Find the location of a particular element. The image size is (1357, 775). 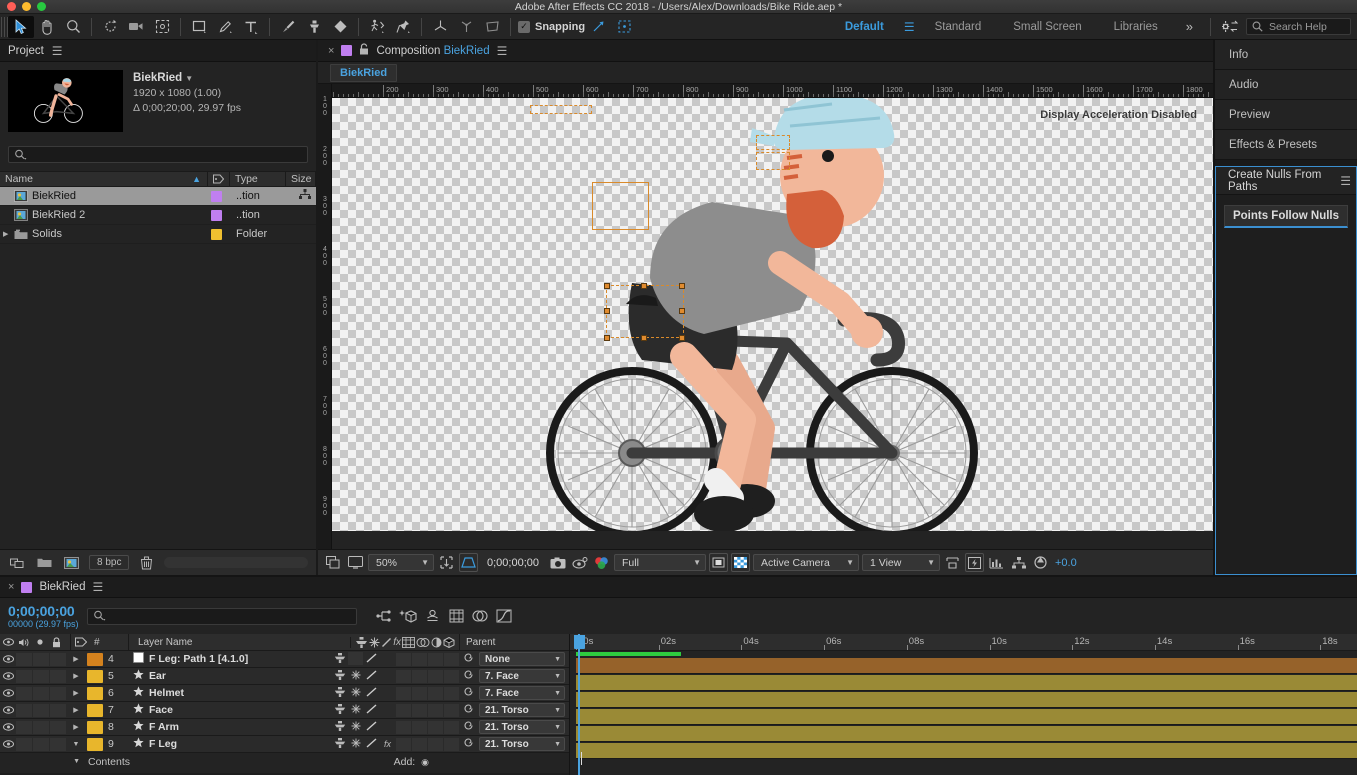

timeline-column-headers: # Layer Name fx Parent is located at coordinates (284, 642).